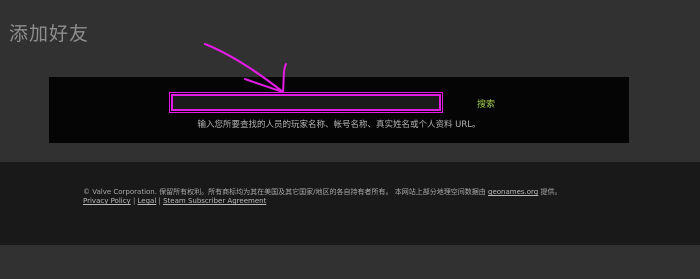  Describe the element at coordinates (550, 192) in the screenshot. I see `copyright-suffix: 提供。` at that location.